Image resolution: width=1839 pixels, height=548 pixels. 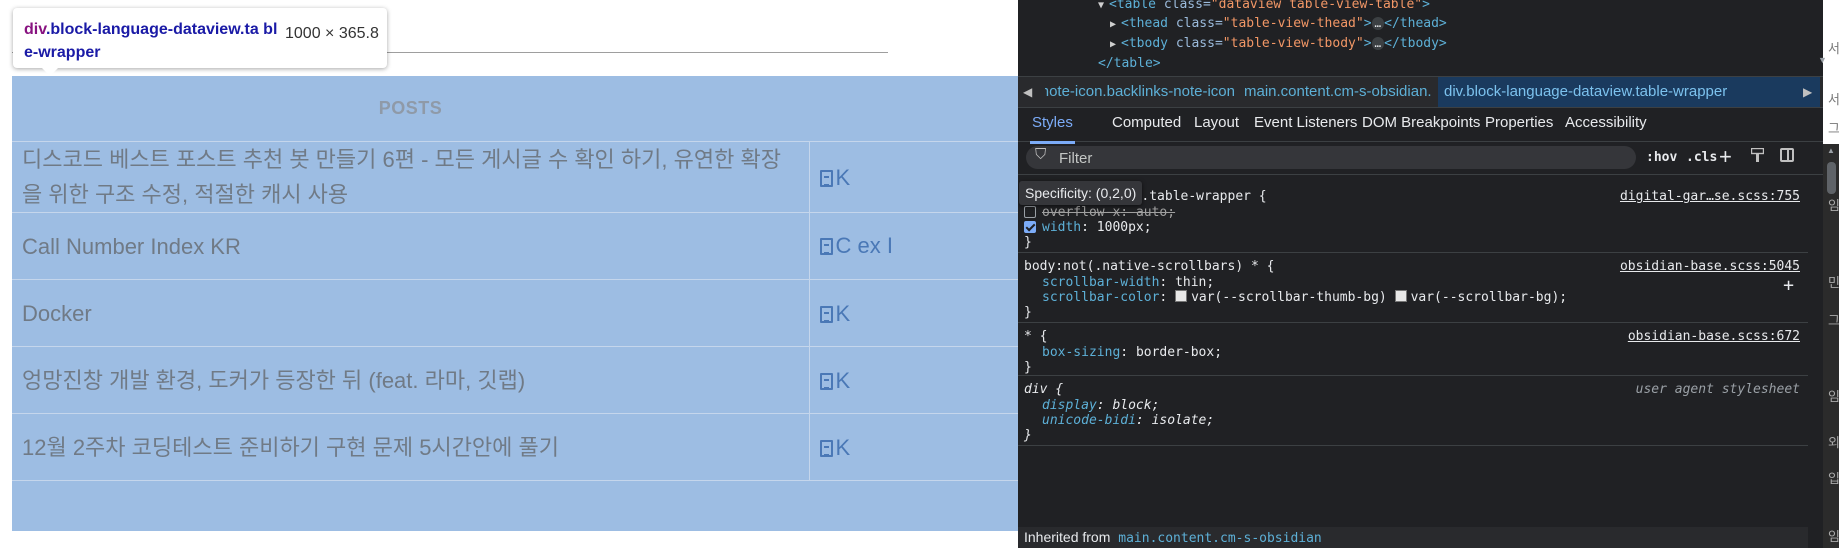 I want to click on rule-source-link: obsidian-base.scss:672, so click(x=1714, y=336).